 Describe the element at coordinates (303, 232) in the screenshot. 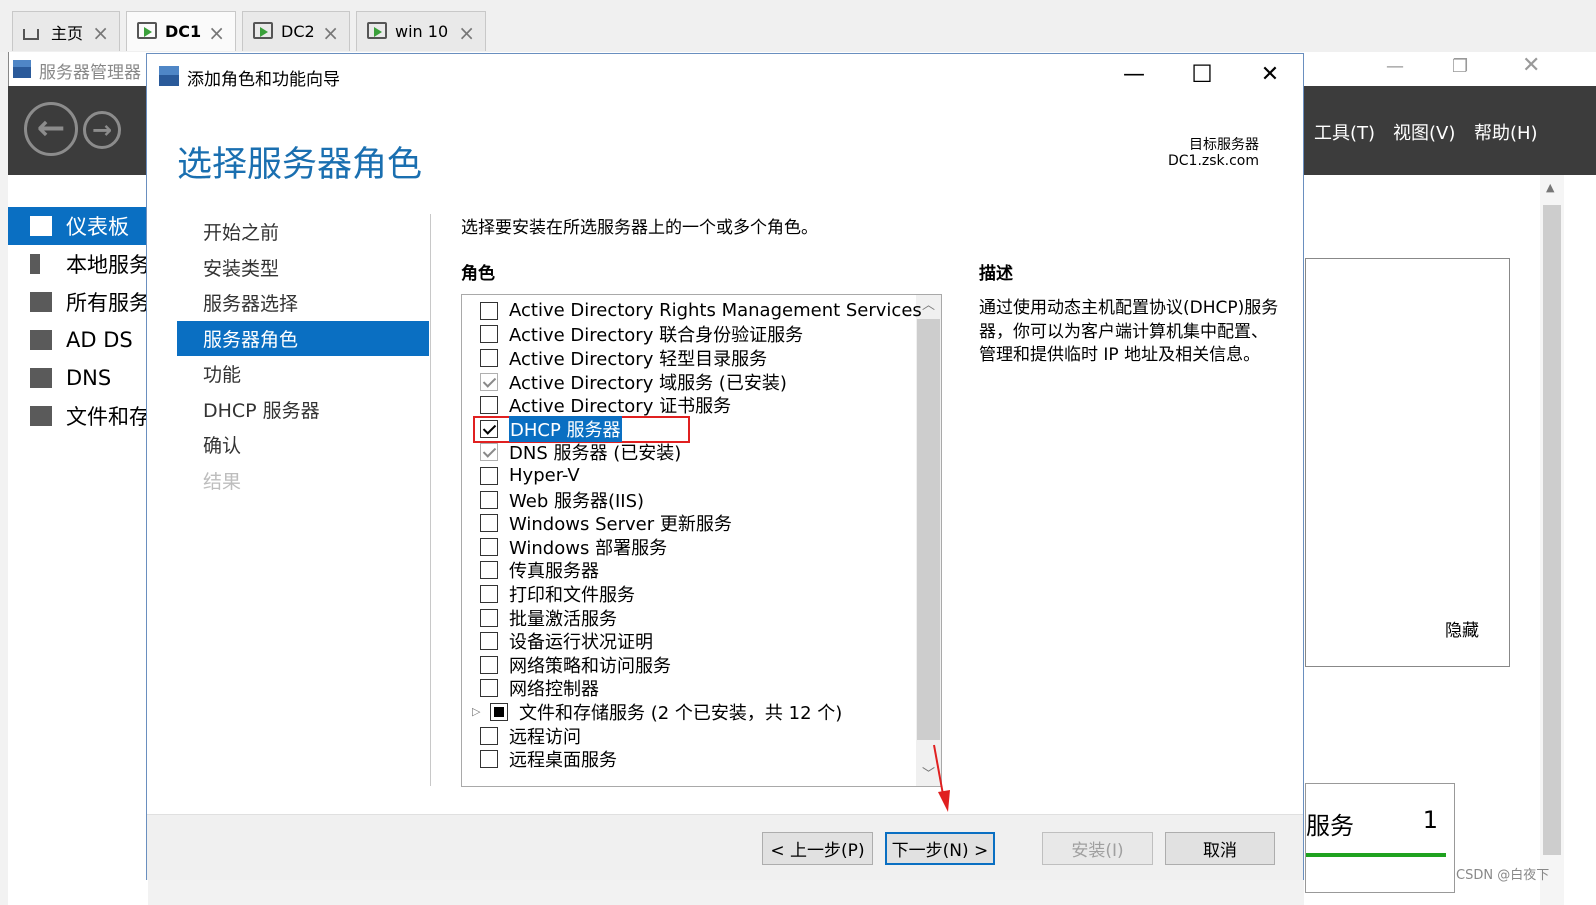

I see `step-before-you-begin: 开始之前` at that location.